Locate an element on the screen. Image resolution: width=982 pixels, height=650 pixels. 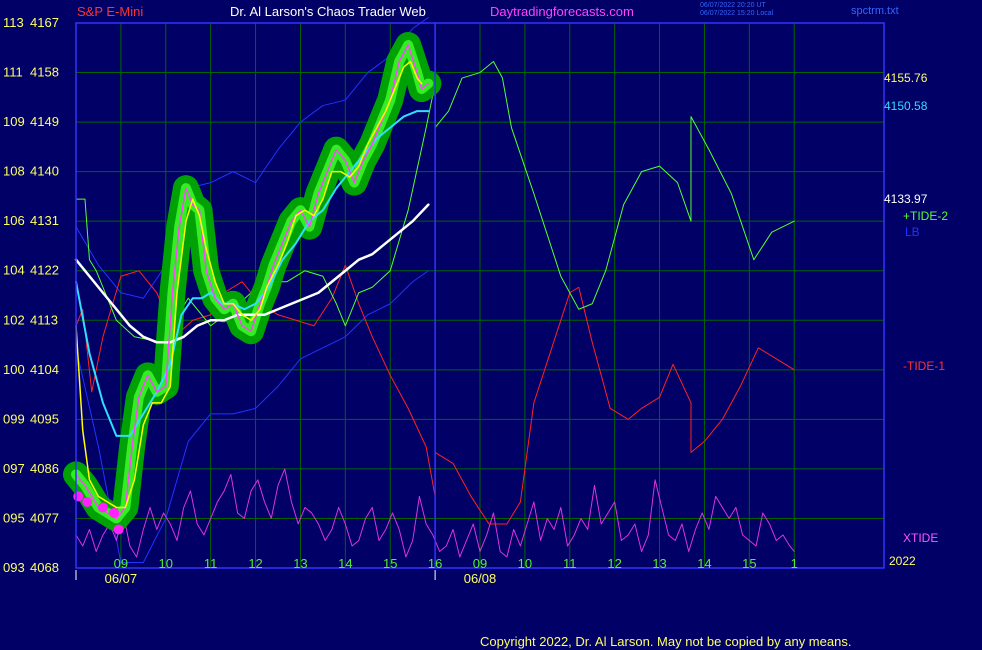
y-tick-right-label: 4113 is located at coordinates (44, 319).